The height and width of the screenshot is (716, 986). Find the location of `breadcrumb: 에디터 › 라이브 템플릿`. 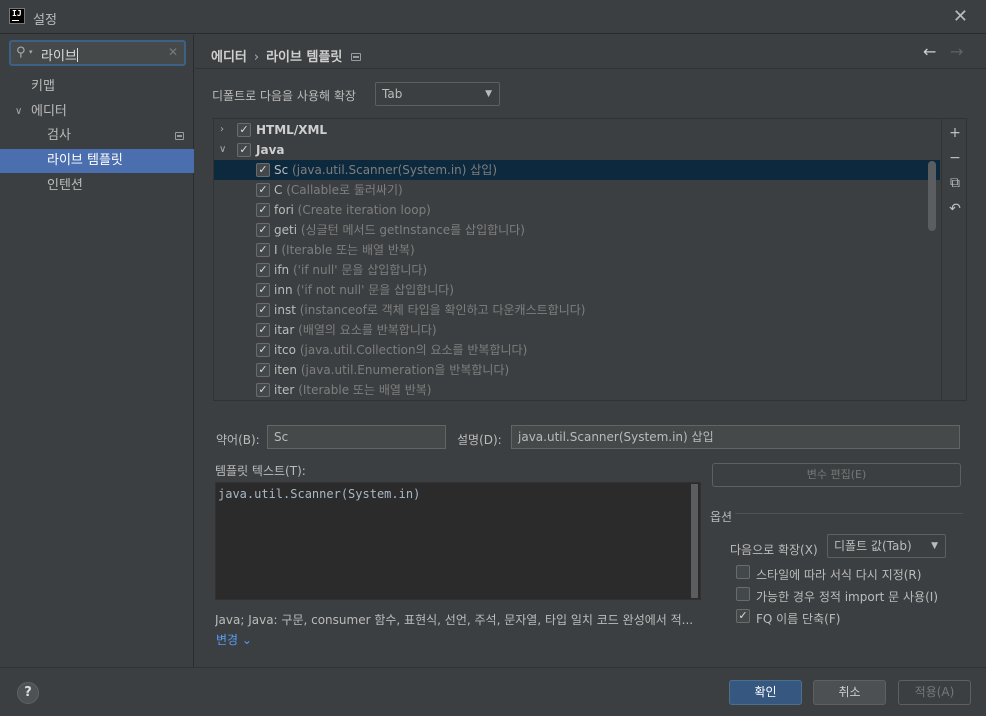

breadcrumb: 에디터 › 라이브 템플릿 is located at coordinates (286, 55).